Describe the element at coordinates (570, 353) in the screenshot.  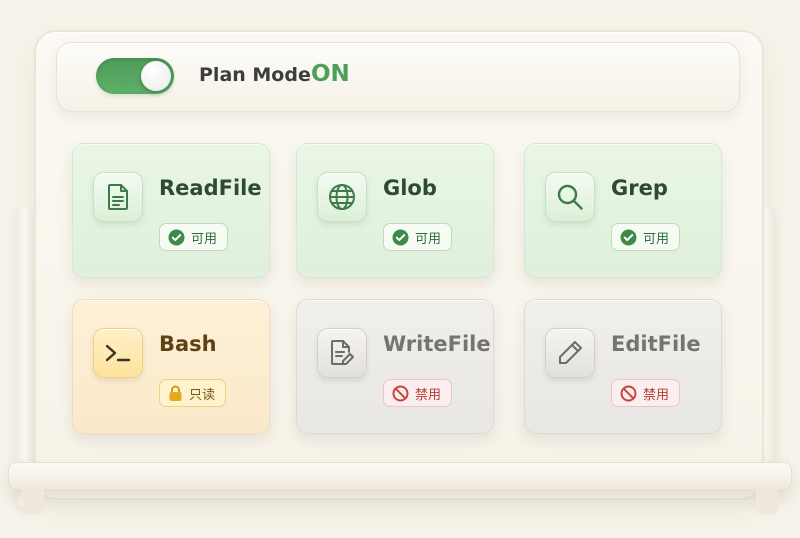
I see `pencil-icon` at that location.